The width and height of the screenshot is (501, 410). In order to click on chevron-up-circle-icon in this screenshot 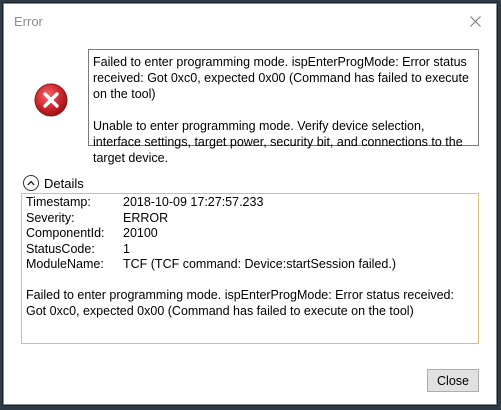, I will do `click(31, 183)`.